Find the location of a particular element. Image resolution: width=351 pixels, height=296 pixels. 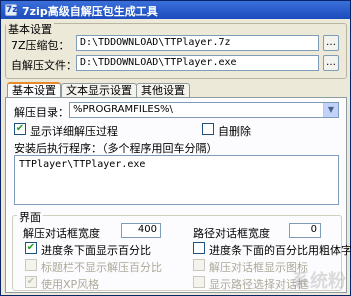

show-percent-checkbox: ✔ is located at coordinates (31, 248).